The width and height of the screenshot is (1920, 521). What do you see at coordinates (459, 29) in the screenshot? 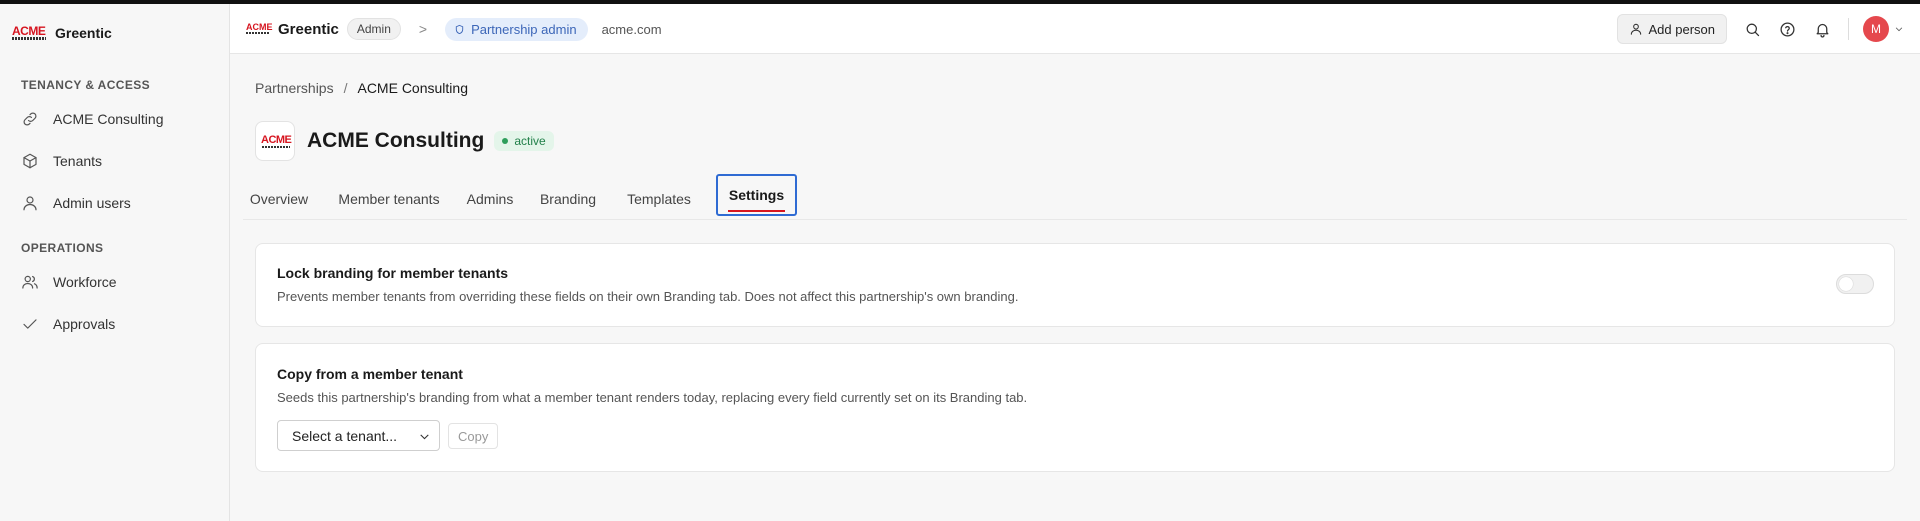
I see `shield-icon` at bounding box center [459, 29].